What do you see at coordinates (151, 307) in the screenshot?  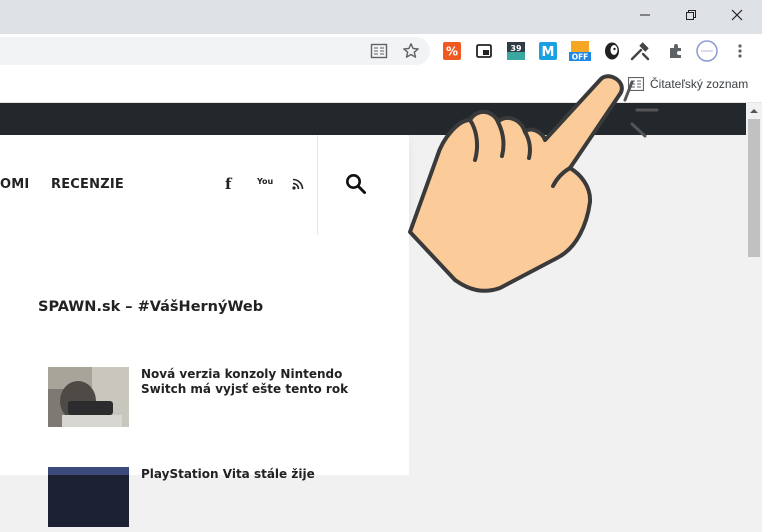 I see `section-title: SPAWN.sk – #VášHernýWeb` at bounding box center [151, 307].